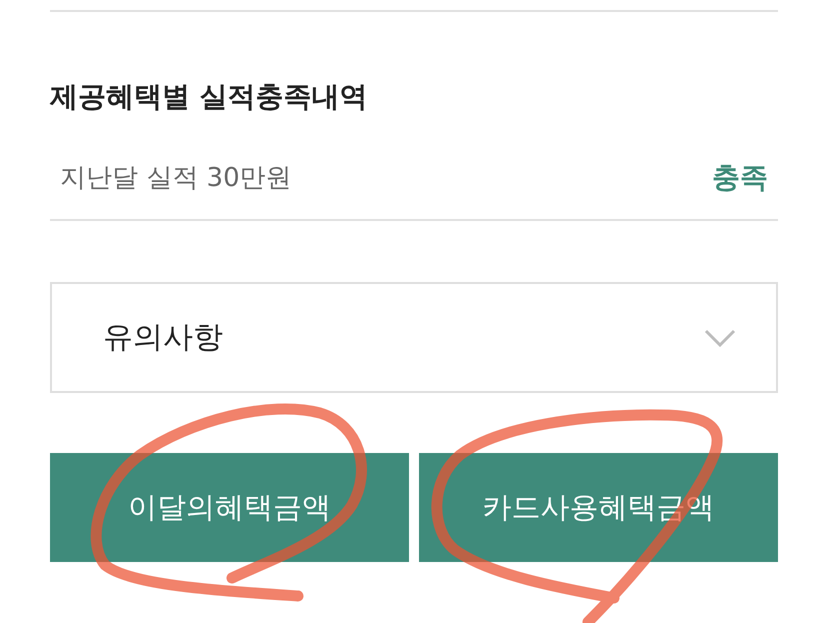 This screenshot has width=828, height=623. Describe the element at coordinates (720, 337) in the screenshot. I see `chevron-icon` at that location.